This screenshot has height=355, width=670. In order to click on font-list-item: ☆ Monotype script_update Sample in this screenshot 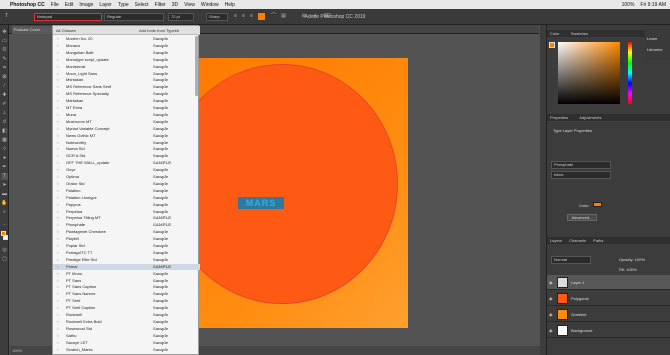, I will do `click(126, 60)`.